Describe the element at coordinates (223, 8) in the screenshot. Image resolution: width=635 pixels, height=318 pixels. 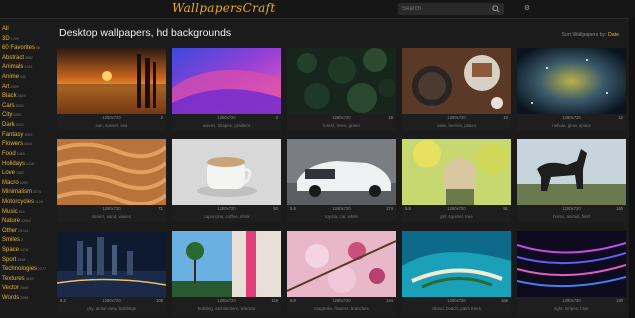
I see `site-logo: WallpapersCraft` at that location.